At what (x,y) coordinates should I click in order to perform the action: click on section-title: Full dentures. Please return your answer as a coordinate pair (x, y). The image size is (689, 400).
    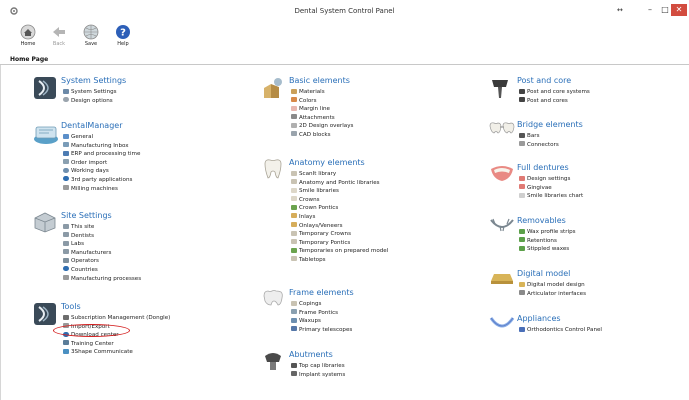
    Looking at the image, I should click on (543, 167).